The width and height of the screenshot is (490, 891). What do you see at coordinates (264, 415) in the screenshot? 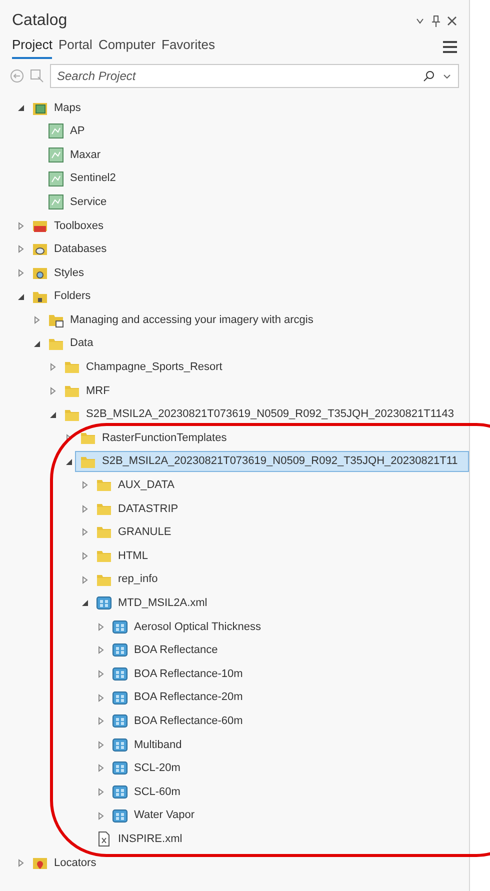
I see `tree-item: S2B_MSIL2A_20230821T073619_N0509_R092_T35JQH_20230821T1143` at bounding box center [264, 415].